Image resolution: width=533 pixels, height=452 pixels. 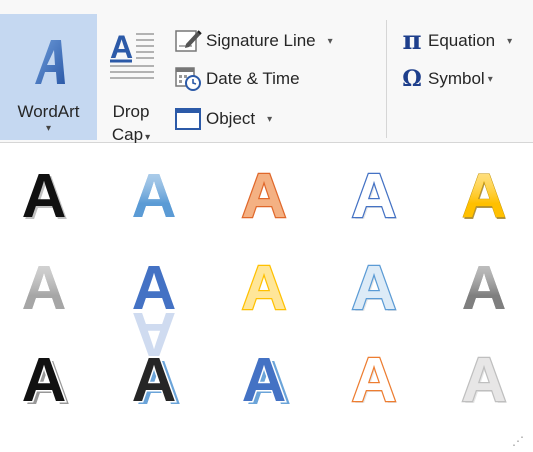 What do you see at coordinates (386, 79) in the screenshot?
I see `ribbon-separator` at bounding box center [386, 79].